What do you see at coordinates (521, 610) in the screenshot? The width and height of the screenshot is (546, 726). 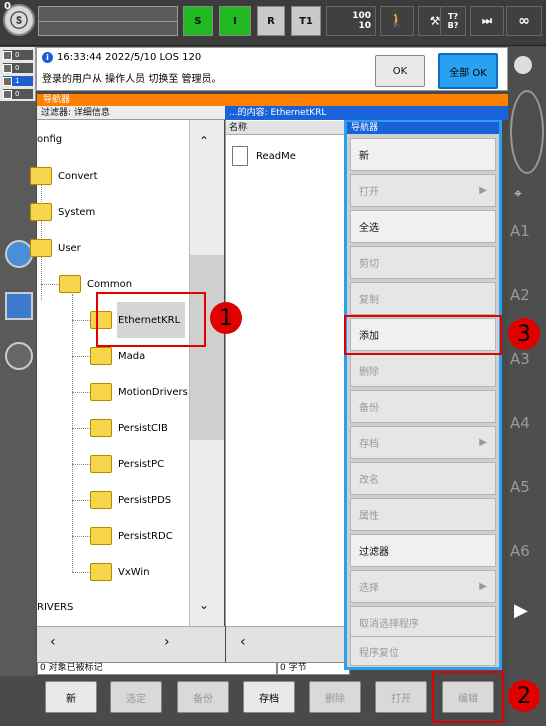 I see `play-icon: ▶` at bounding box center [521, 610].